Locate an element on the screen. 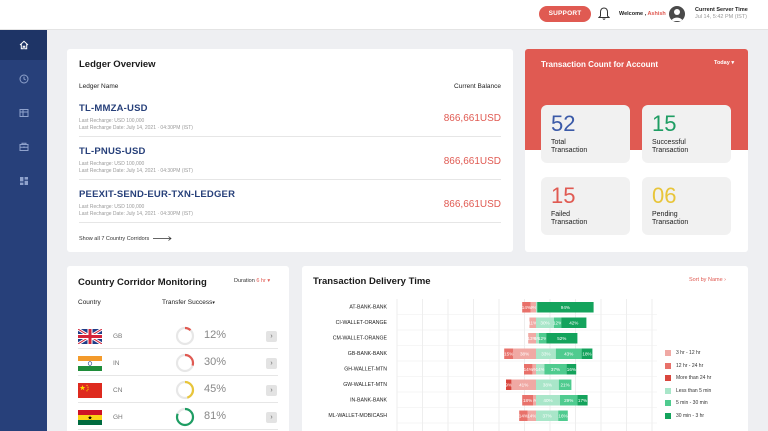 This screenshot has height=431, width=768. tile-label: Pending Transaction is located at coordinates (670, 219).